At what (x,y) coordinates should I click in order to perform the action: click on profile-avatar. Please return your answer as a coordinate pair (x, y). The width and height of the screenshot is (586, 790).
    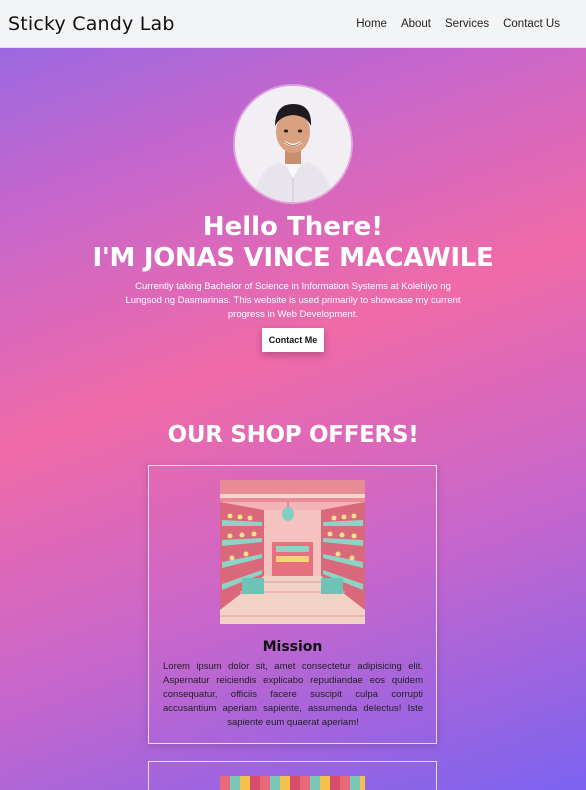
    Looking at the image, I should click on (293, 144).